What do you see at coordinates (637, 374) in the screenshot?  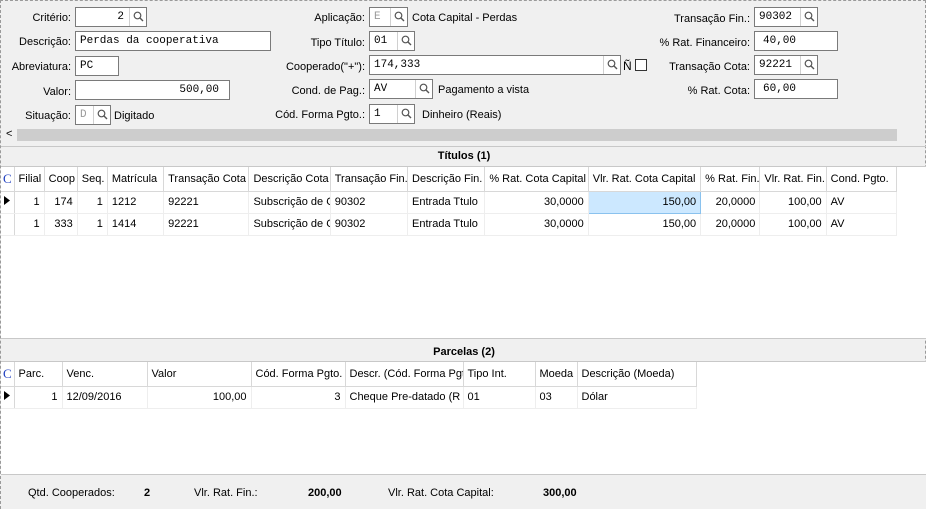 I see `parcelas-column-header: Descrição (Moeda)` at bounding box center [637, 374].